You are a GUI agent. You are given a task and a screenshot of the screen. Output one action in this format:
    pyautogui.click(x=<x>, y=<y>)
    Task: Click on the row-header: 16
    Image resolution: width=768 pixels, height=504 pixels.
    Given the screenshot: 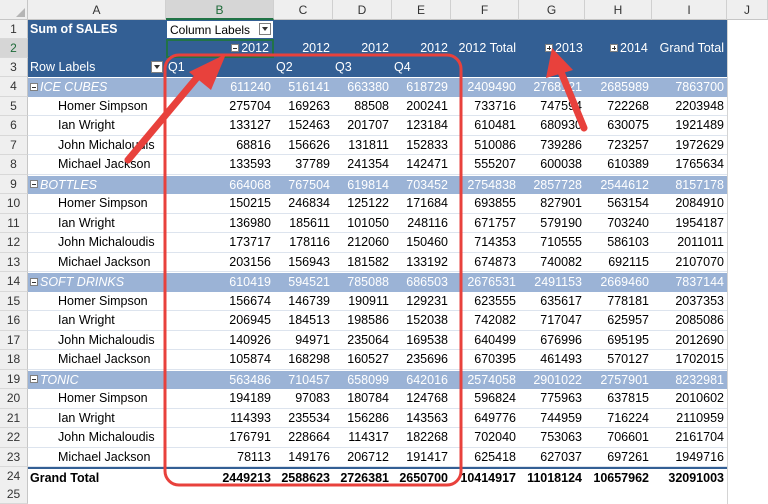 What is the action you would take?
    pyautogui.click(x=14, y=321)
    